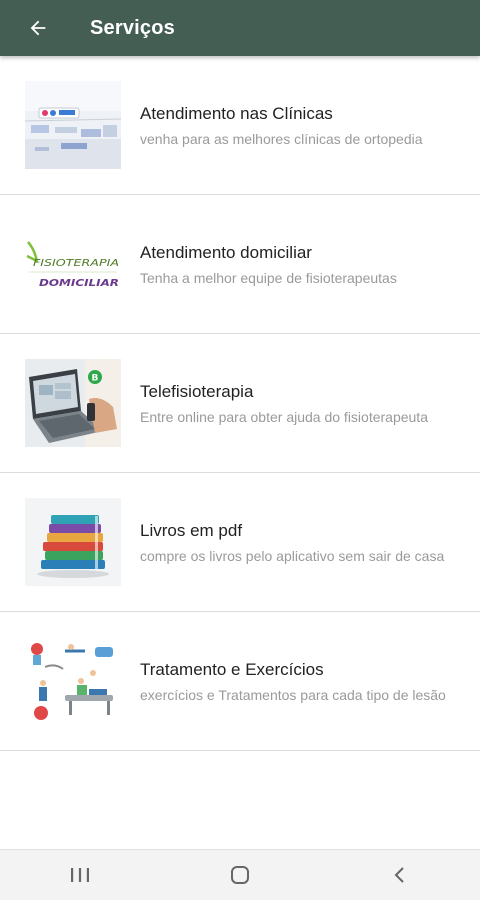 The height and width of the screenshot is (900, 480). What do you see at coordinates (73, 125) in the screenshot?
I see `clinic-photo` at bounding box center [73, 125].